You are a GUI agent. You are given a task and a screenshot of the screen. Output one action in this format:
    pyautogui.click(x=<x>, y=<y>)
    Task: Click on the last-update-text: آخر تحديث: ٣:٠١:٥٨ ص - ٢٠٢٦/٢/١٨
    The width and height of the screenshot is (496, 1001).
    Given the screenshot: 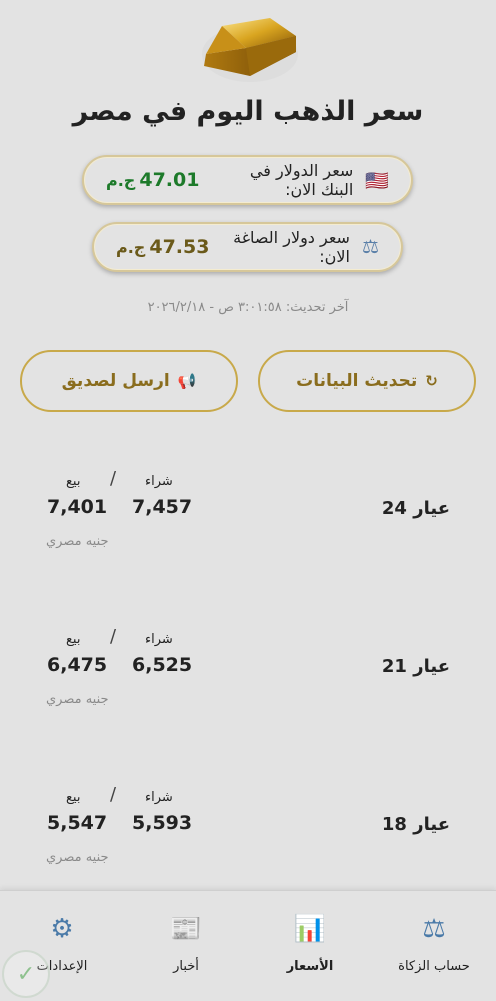 What is the action you would take?
    pyautogui.click(x=248, y=307)
    